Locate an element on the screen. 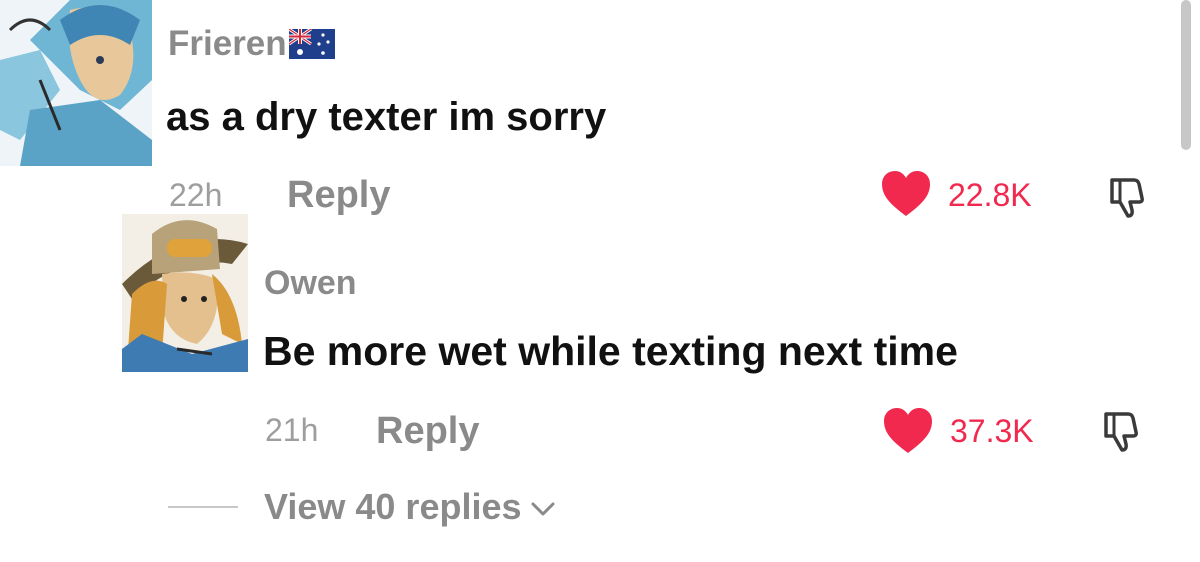 This screenshot has width=1200, height=562. divider is located at coordinates (203, 507).